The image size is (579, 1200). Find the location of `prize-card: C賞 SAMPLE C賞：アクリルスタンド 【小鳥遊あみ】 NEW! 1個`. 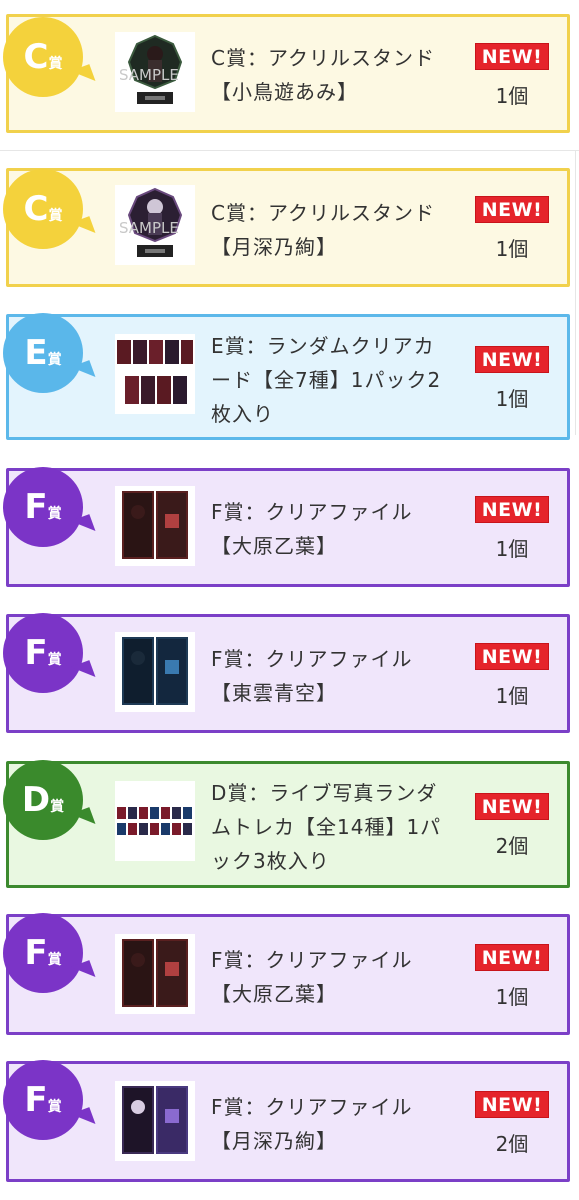

prize-card: C賞 SAMPLE C賞：アクリルスタンド 【小鳥遊あみ】 NEW! 1個 is located at coordinates (286, 73).